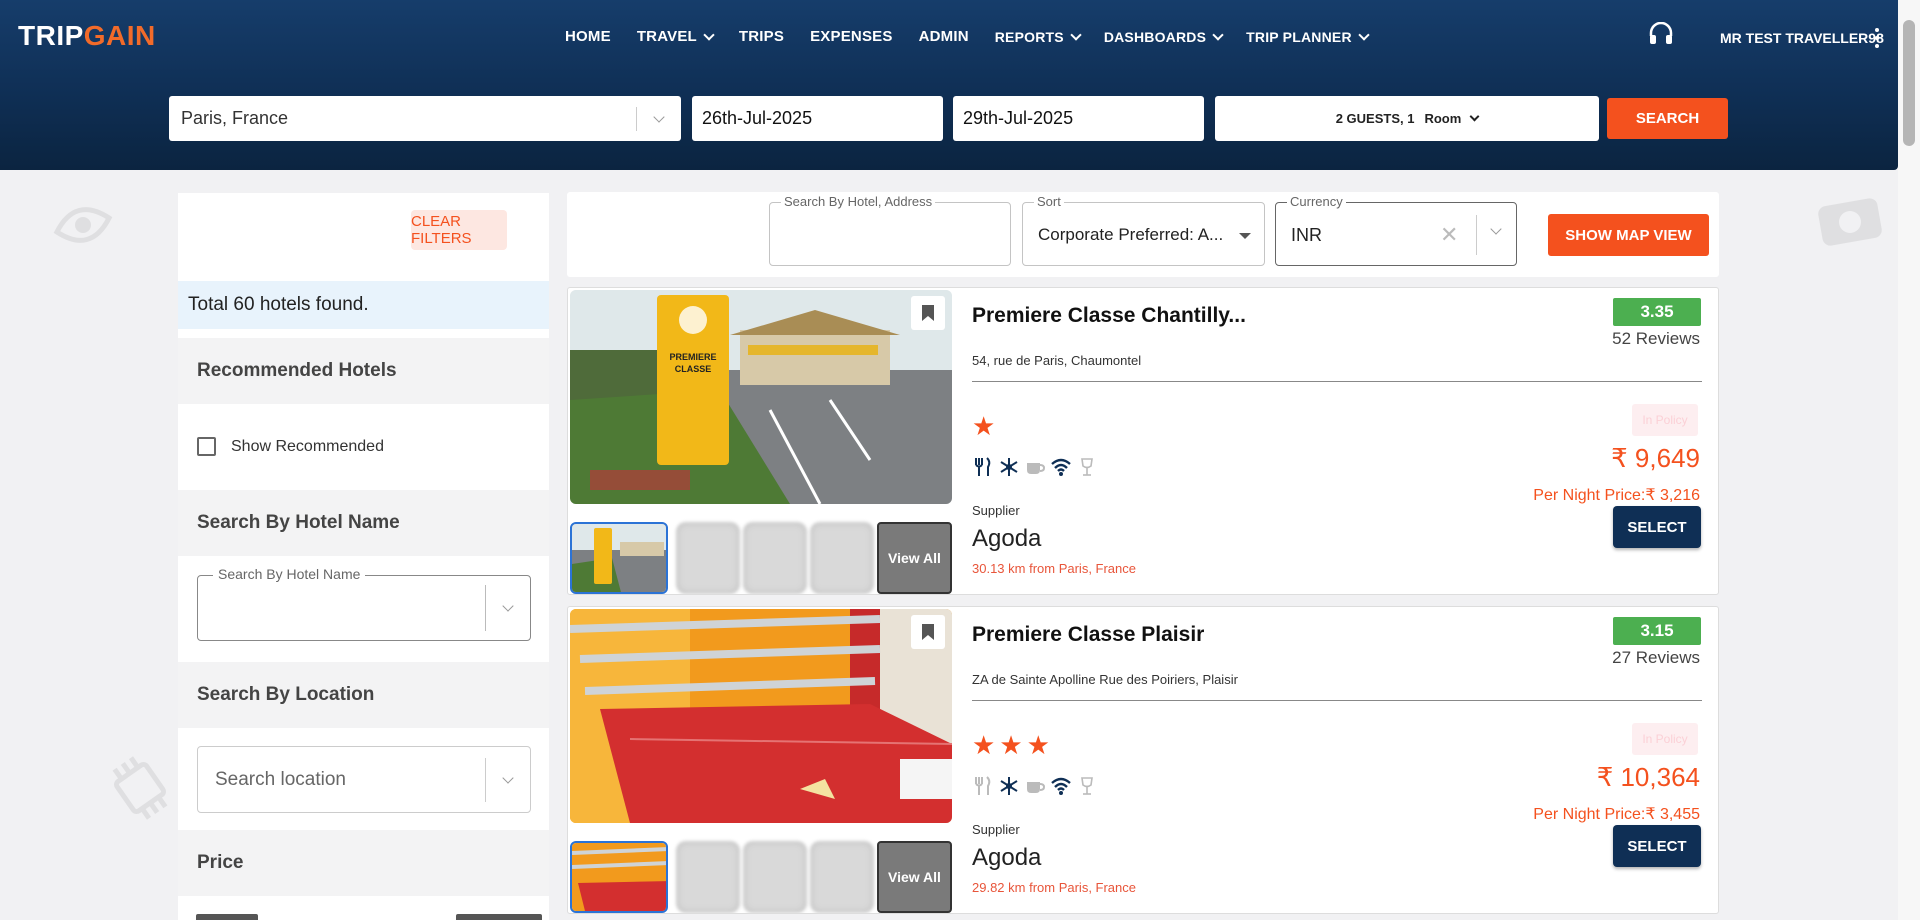 Image resolution: width=1920 pixels, height=920 pixels. Describe the element at coordinates (761, 397) in the screenshot. I see `hotel-photo: PREMIERE CLASSE` at that location.